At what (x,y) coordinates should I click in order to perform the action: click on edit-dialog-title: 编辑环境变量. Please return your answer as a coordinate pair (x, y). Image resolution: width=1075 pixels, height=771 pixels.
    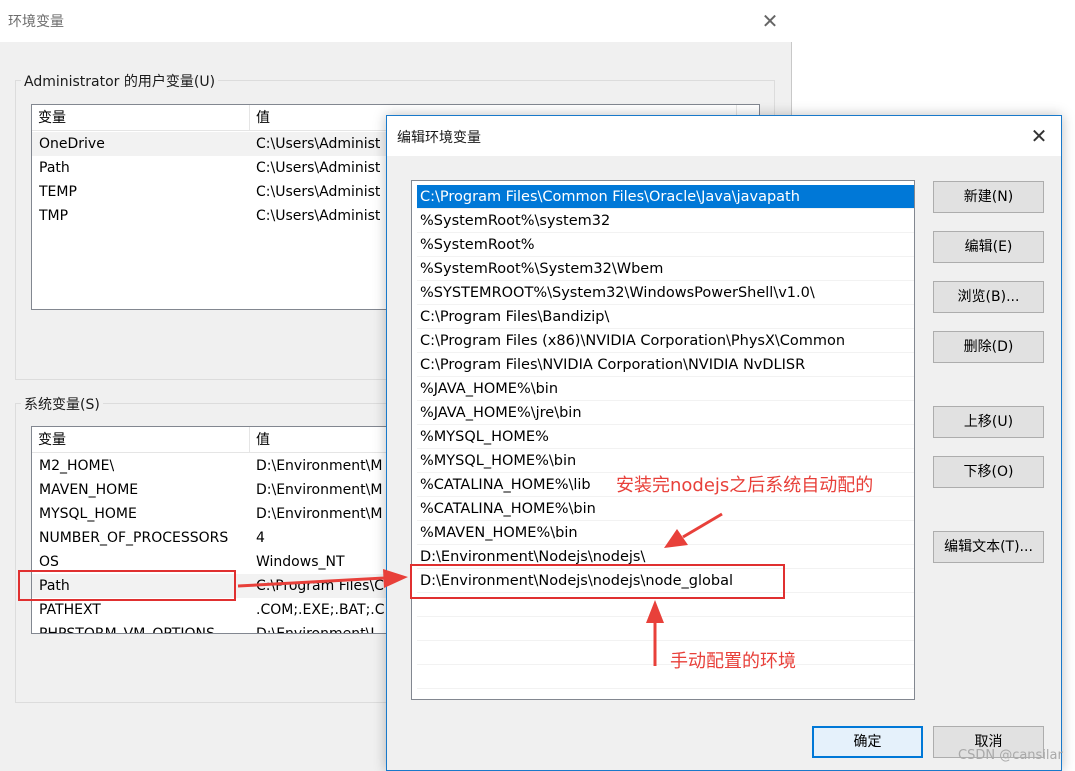
    Looking at the image, I should click on (439, 138).